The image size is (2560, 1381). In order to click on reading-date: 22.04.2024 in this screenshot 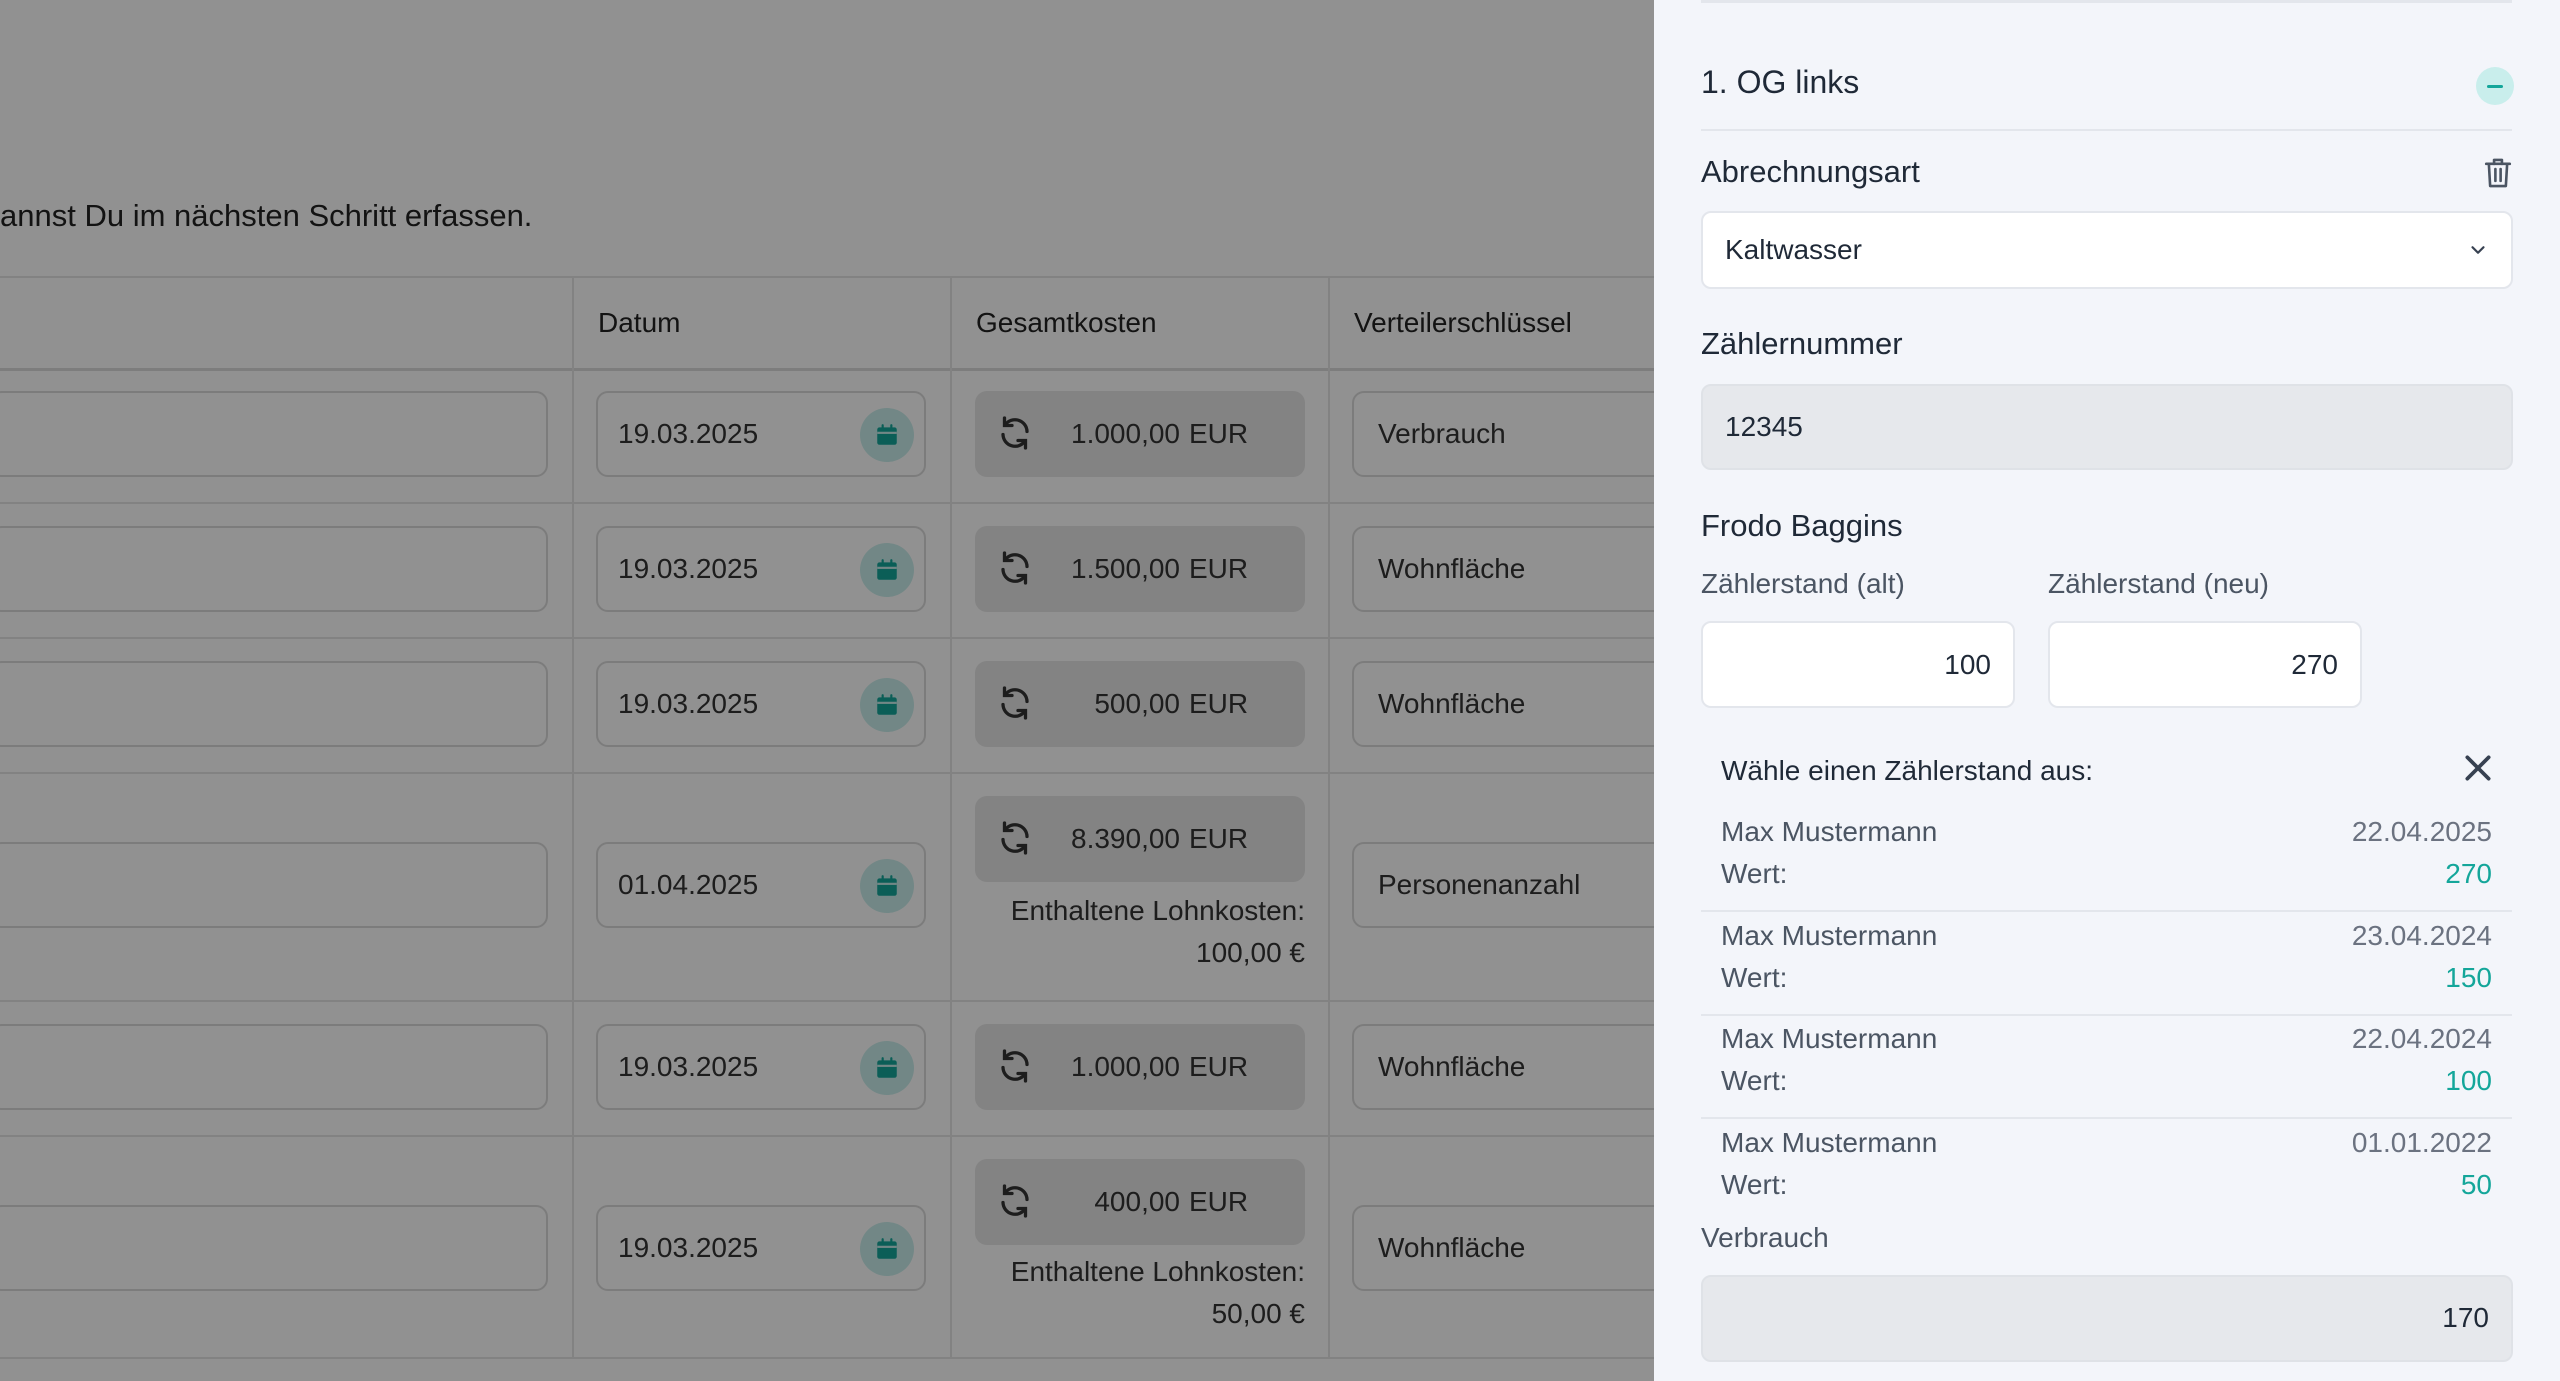, I will do `click(2421, 1038)`.